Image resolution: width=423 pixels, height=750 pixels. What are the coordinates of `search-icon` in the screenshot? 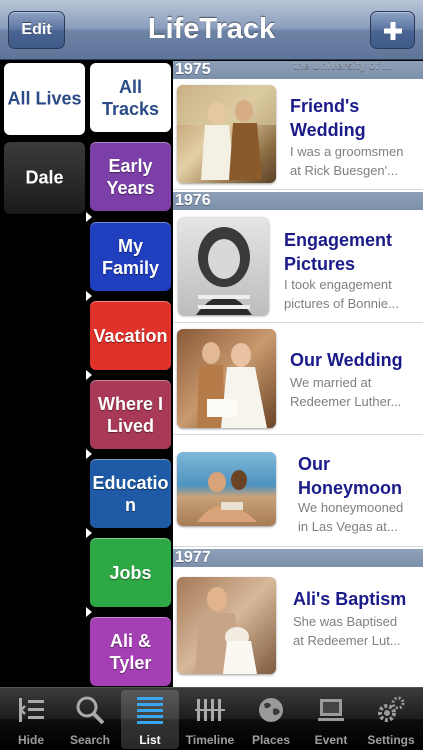 It's located at (90, 710).